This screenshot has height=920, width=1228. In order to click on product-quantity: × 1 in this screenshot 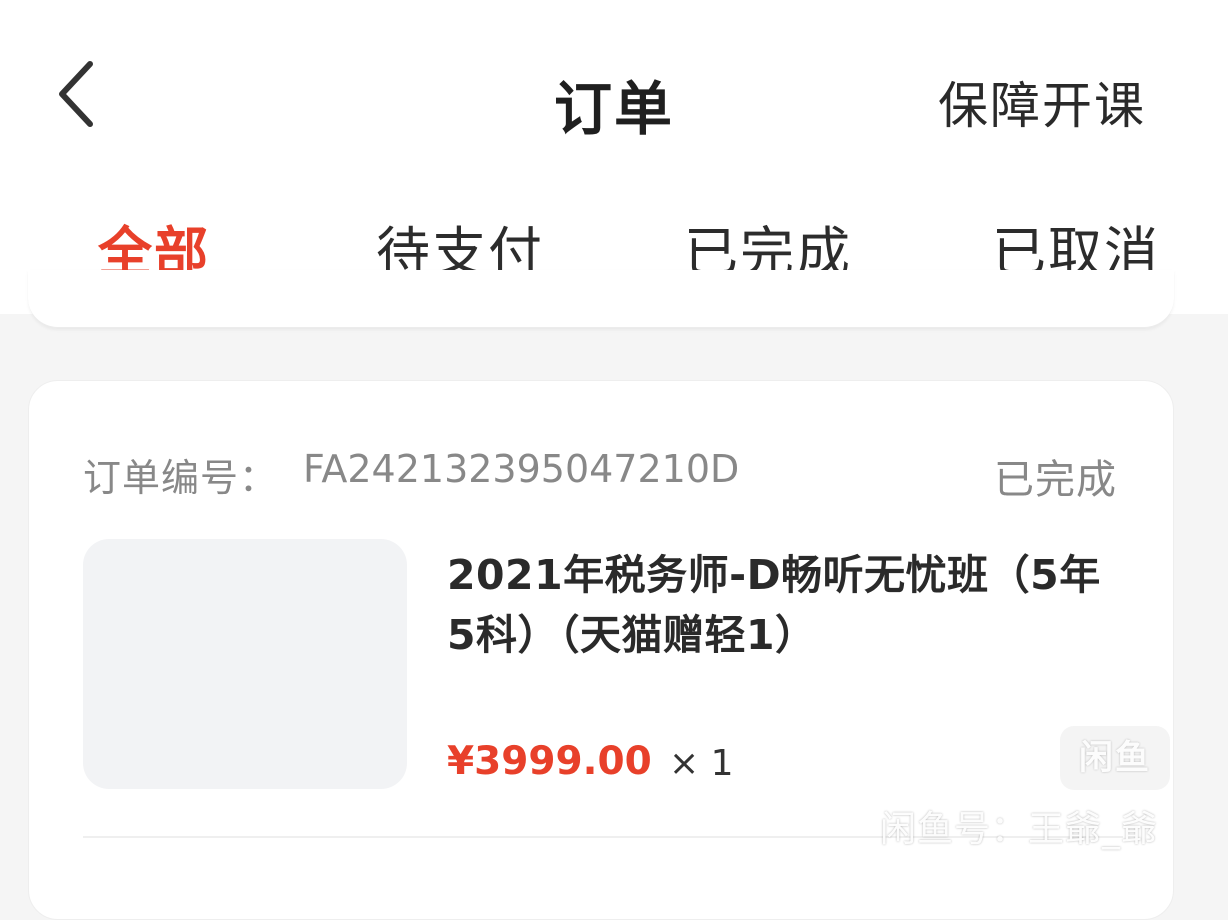, I will do `click(701, 763)`.